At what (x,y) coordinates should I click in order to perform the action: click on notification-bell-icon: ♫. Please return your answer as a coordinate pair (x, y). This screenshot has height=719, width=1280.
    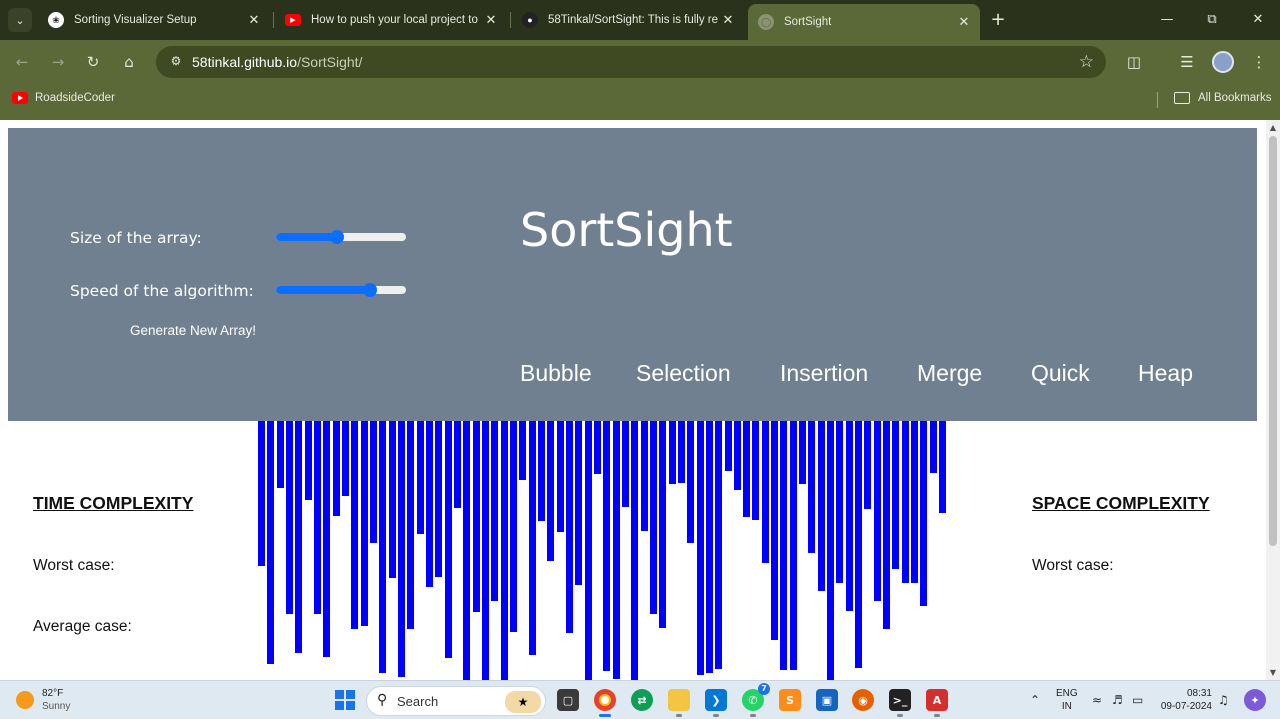
    Looking at the image, I should click on (1223, 700).